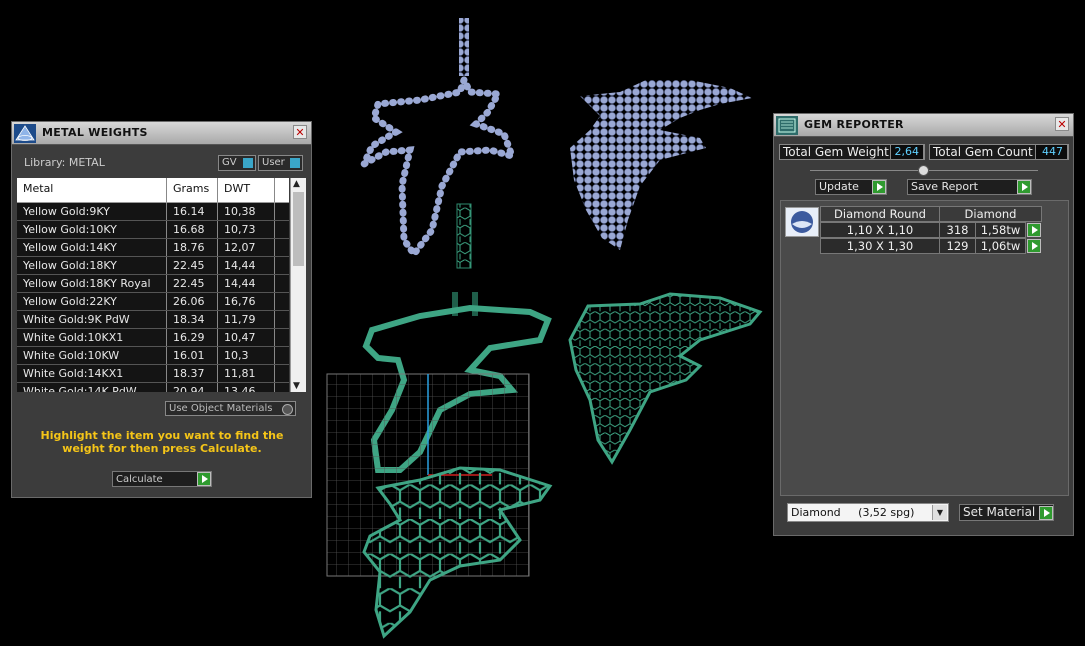 Image resolution: width=1085 pixels, height=646 pixels. I want to click on table-row: White Gold:9K PdW 18.34 11,79, so click(153, 320).